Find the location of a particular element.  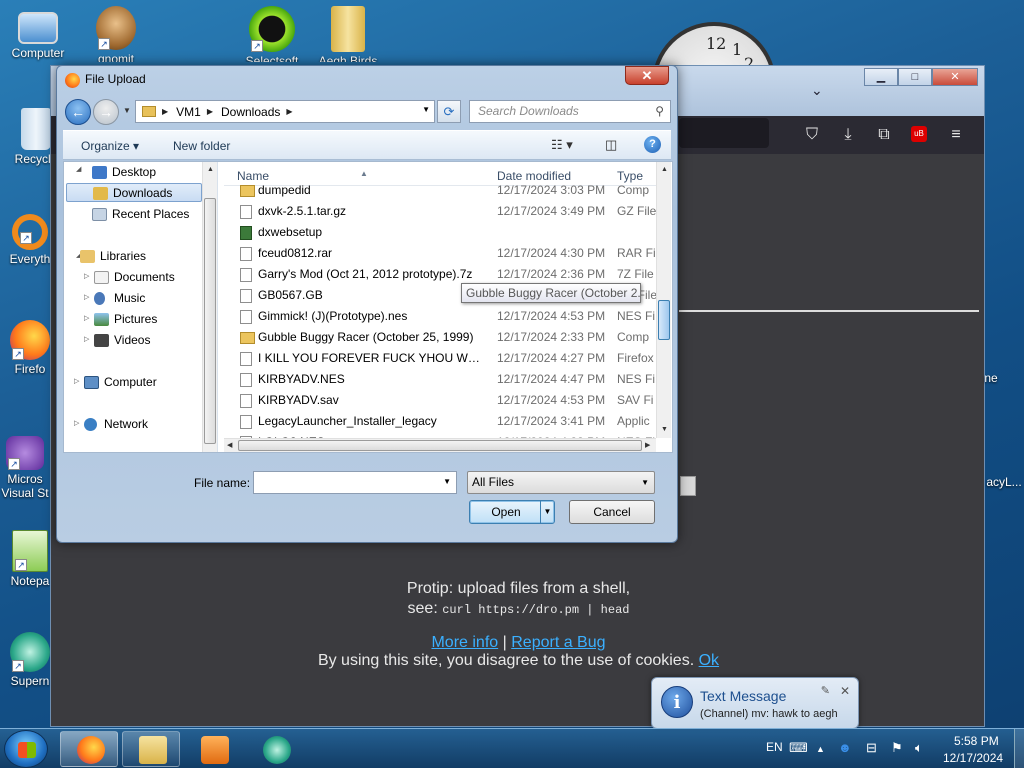

pin-icon: ✎ is located at coordinates (825, 690).